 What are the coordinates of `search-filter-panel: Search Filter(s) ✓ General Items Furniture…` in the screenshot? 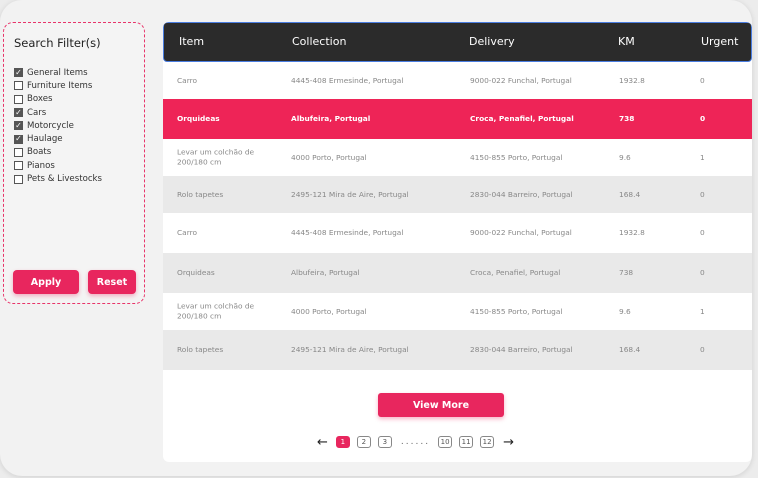 It's located at (74, 163).